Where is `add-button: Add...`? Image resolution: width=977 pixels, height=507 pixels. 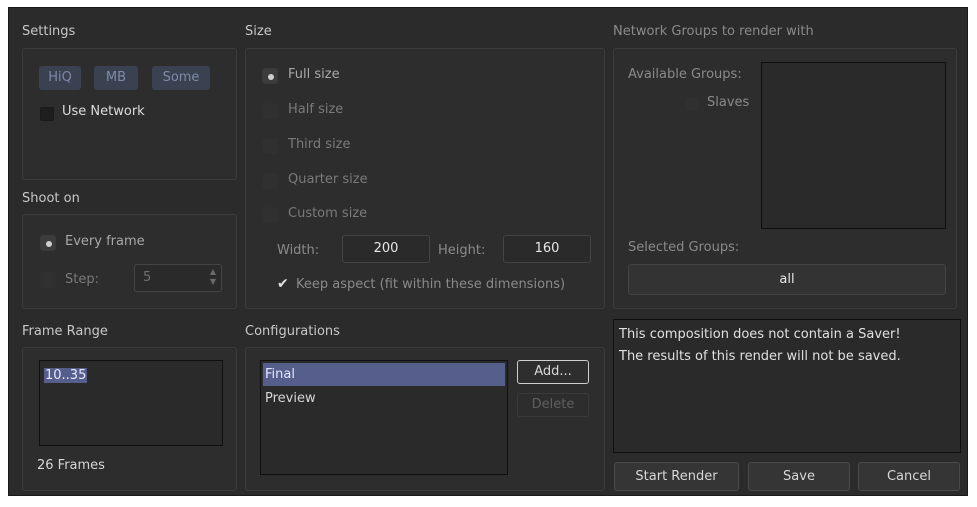 add-button: Add... is located at coordinates (553, 372).